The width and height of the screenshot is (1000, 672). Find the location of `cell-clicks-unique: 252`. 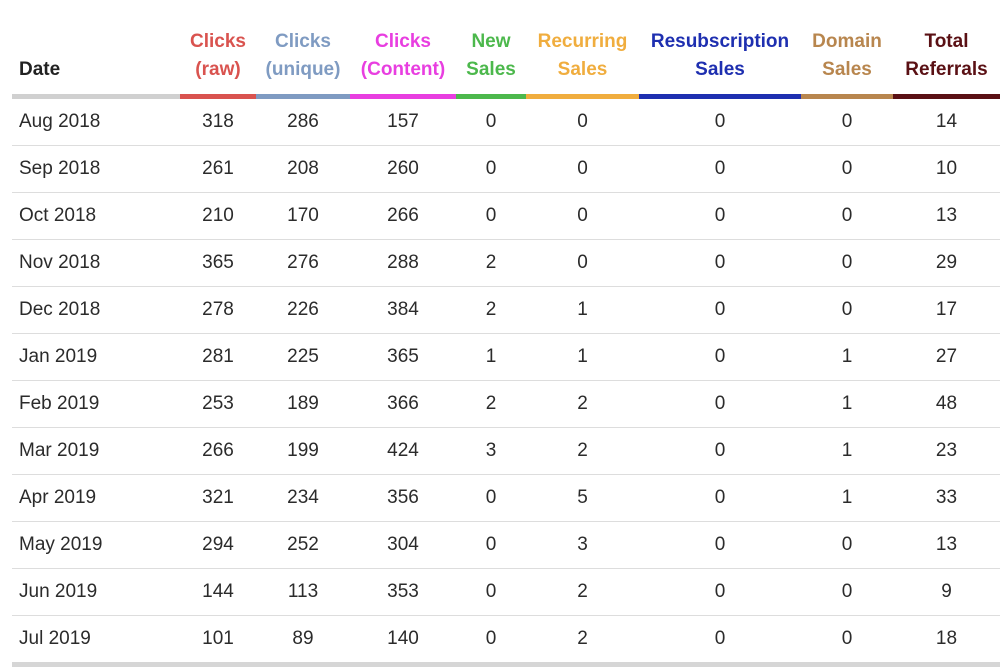

cell-clicks-unique: 252 is located at coordinates (303, 545).